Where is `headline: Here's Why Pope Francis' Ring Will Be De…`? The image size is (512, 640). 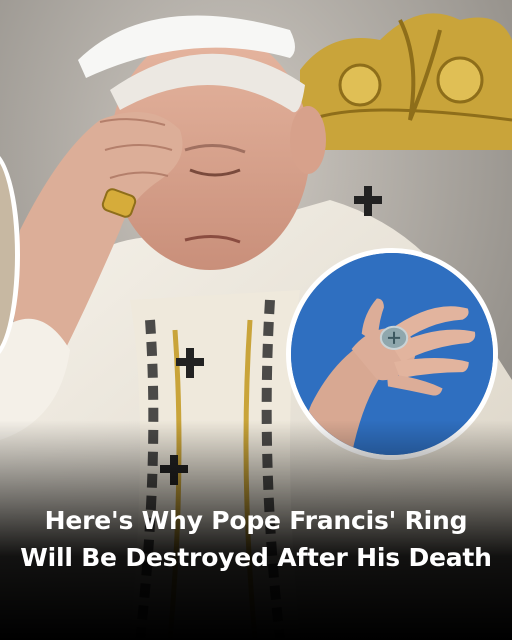 headline: Here's Why Pope Francis' Ring Will Be De… is located at coordinates (256, 539).